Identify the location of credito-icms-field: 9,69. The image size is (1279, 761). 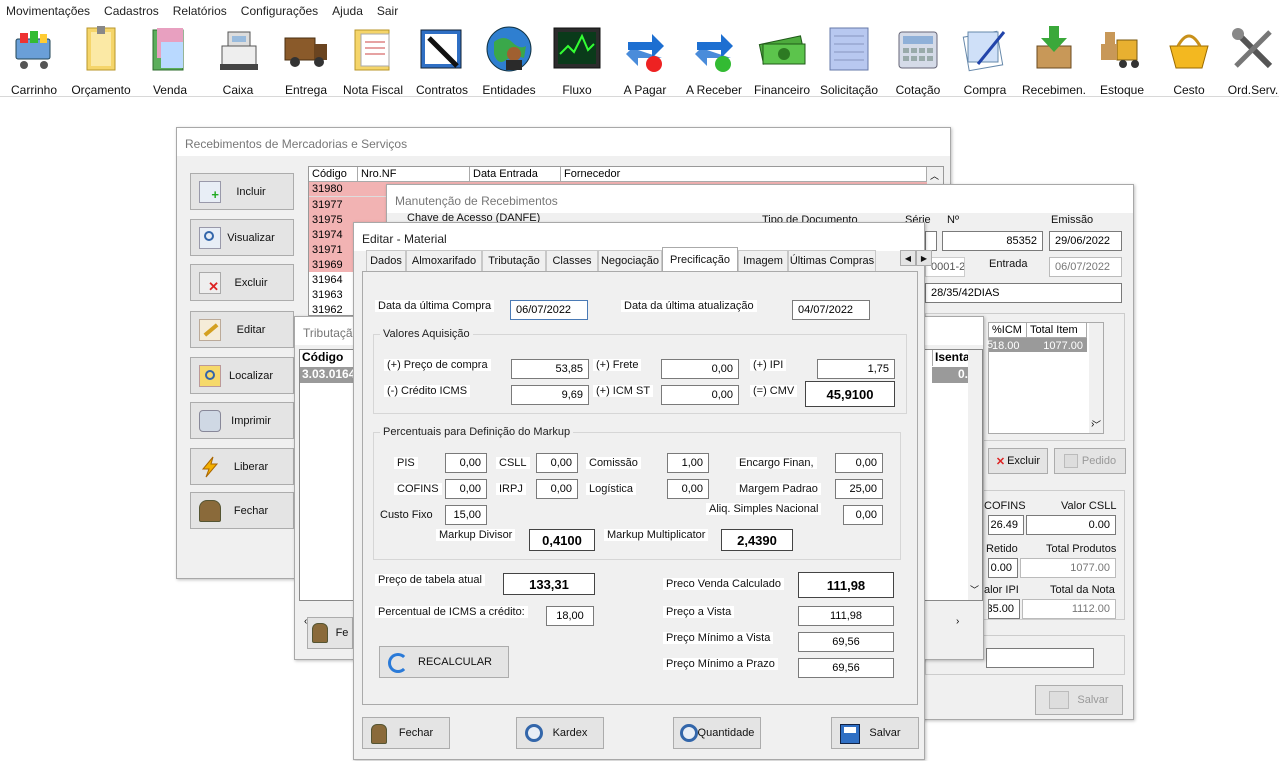
(550, 395).